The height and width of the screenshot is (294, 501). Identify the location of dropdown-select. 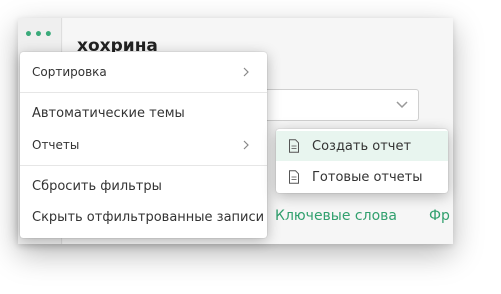
(336, 105).